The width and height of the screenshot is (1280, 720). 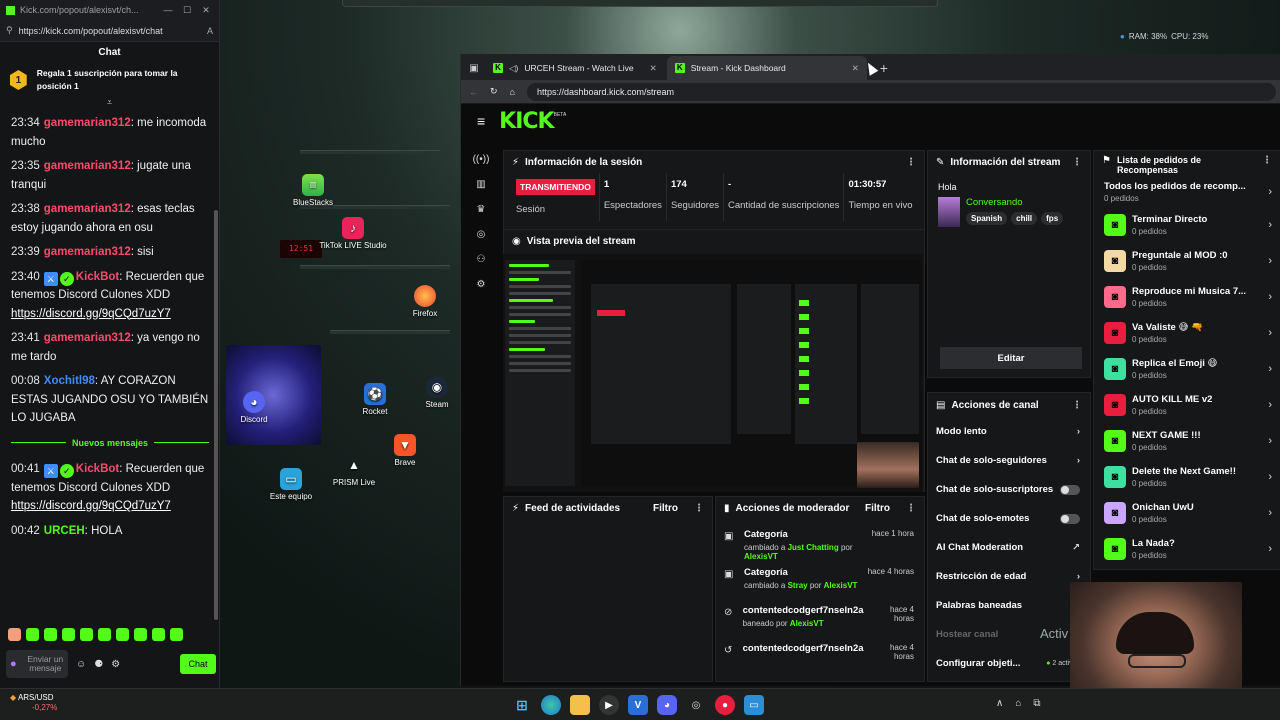 What do you see at coordinates (725, 705) in the screenshot?
I see `record-icon: ●` at bounding box center [725, 705].